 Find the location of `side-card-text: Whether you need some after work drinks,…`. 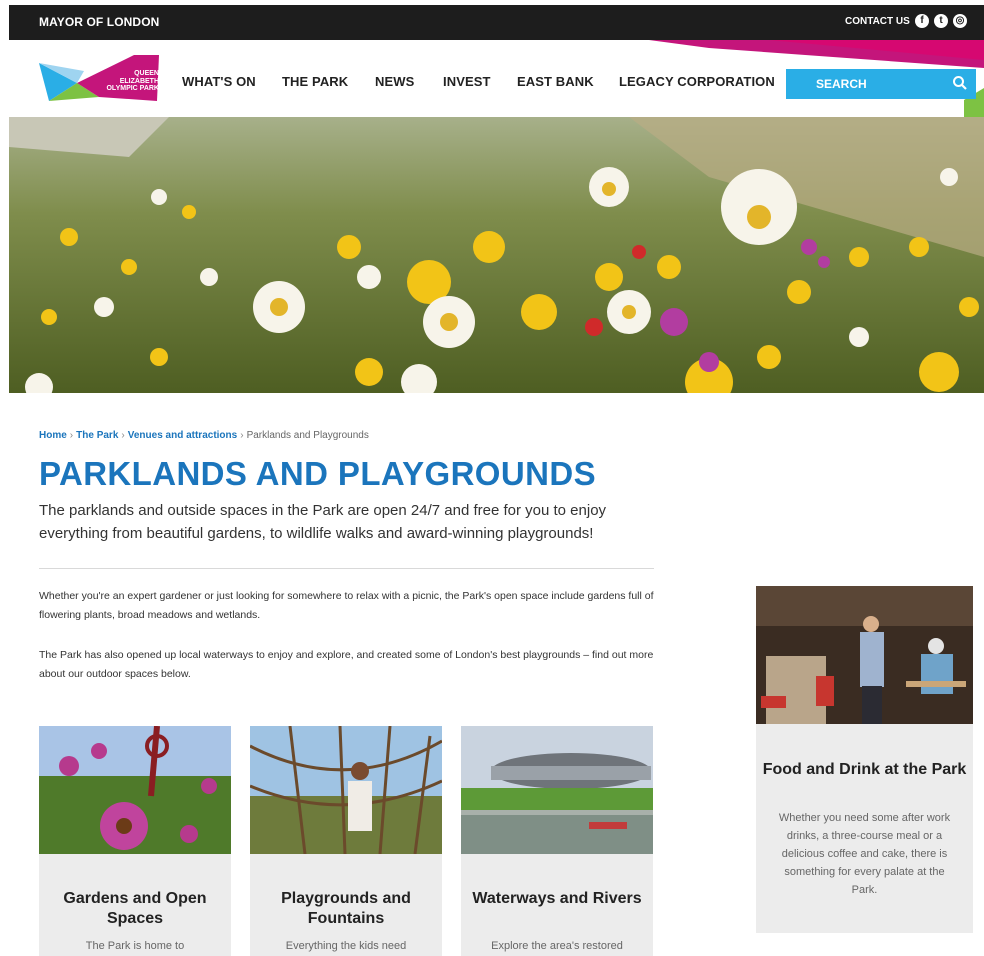

side-card-text: Whether you need some after work drinks,… is located at coordinates (864, 854).